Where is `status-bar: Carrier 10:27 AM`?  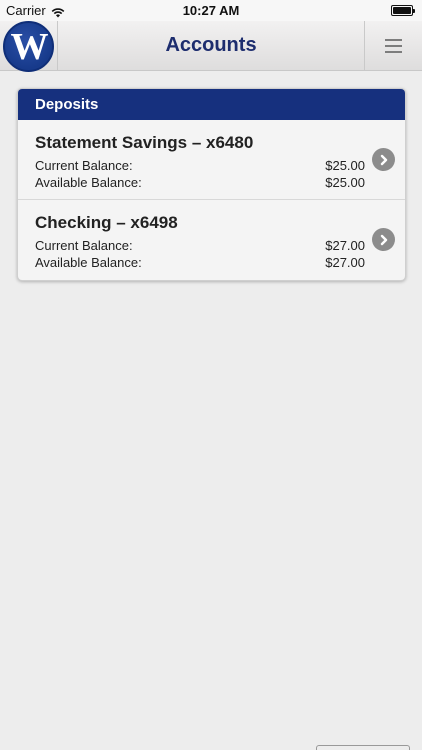
status-bar: Carrier 10:27 AM is located at coordinates (211, 10).